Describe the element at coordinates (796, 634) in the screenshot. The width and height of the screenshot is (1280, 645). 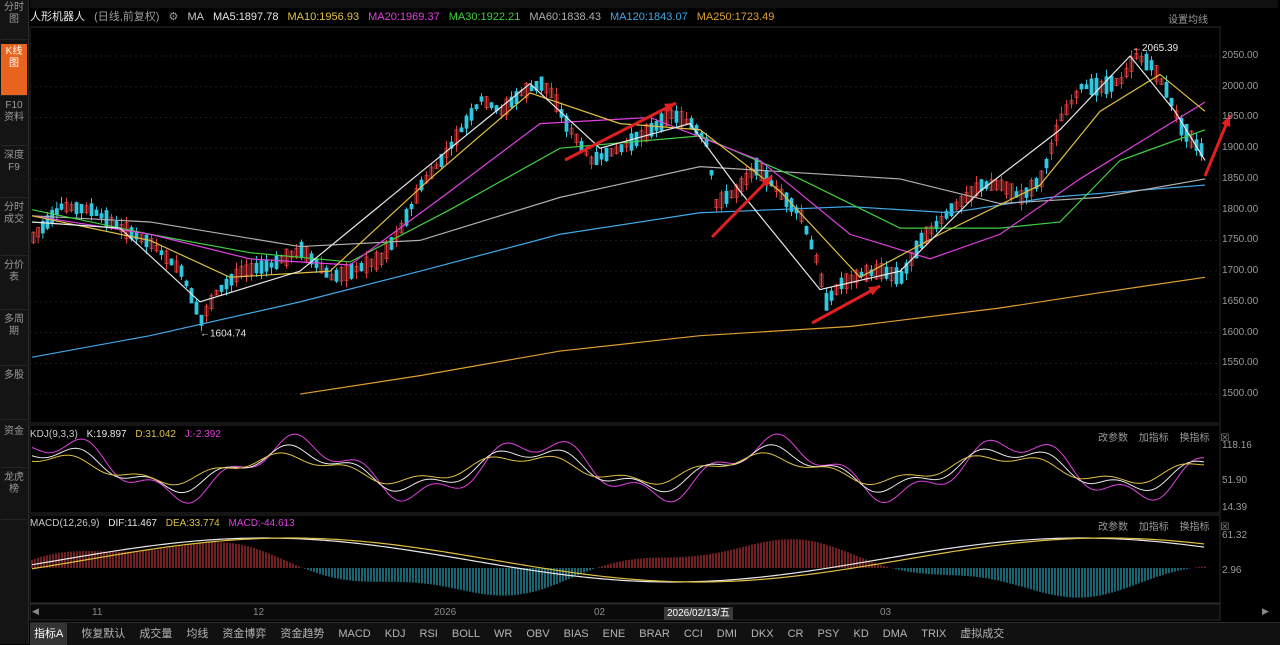
I see `bottom-tab-18: CR` at that location.